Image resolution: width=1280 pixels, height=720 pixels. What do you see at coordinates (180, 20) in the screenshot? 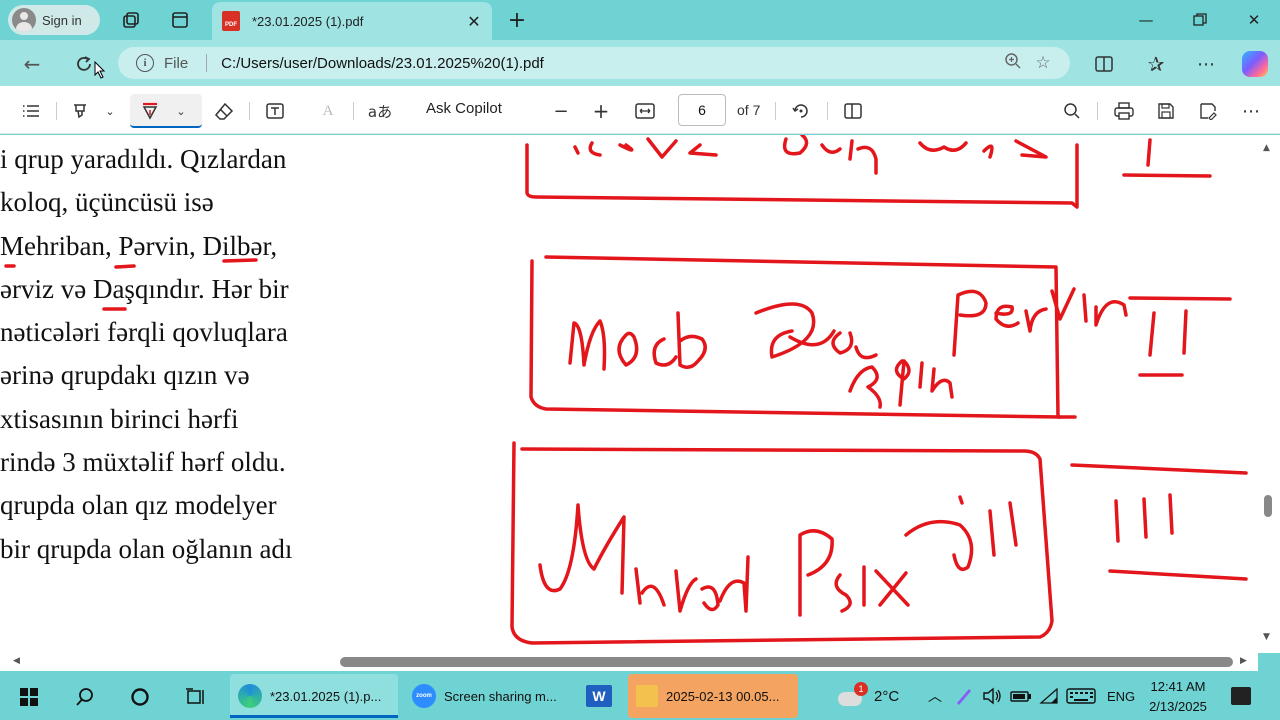
I see `tab-actions-icon` at bounding box center [180, 20].